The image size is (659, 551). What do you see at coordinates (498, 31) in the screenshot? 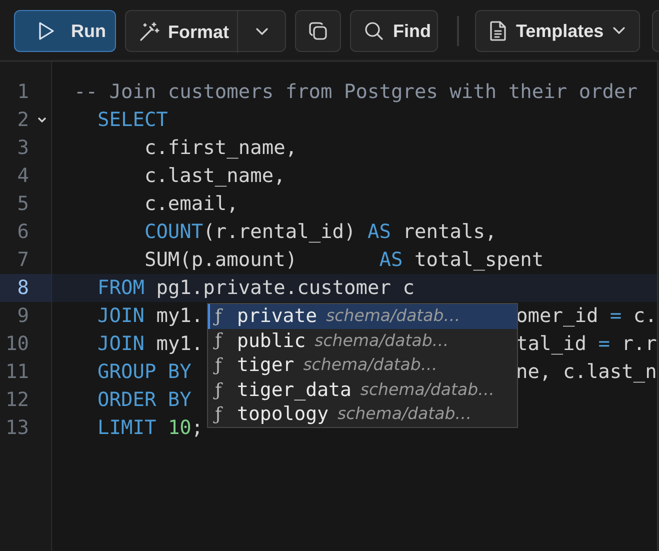
I see `document-icon` at bounding box center [498, 31].